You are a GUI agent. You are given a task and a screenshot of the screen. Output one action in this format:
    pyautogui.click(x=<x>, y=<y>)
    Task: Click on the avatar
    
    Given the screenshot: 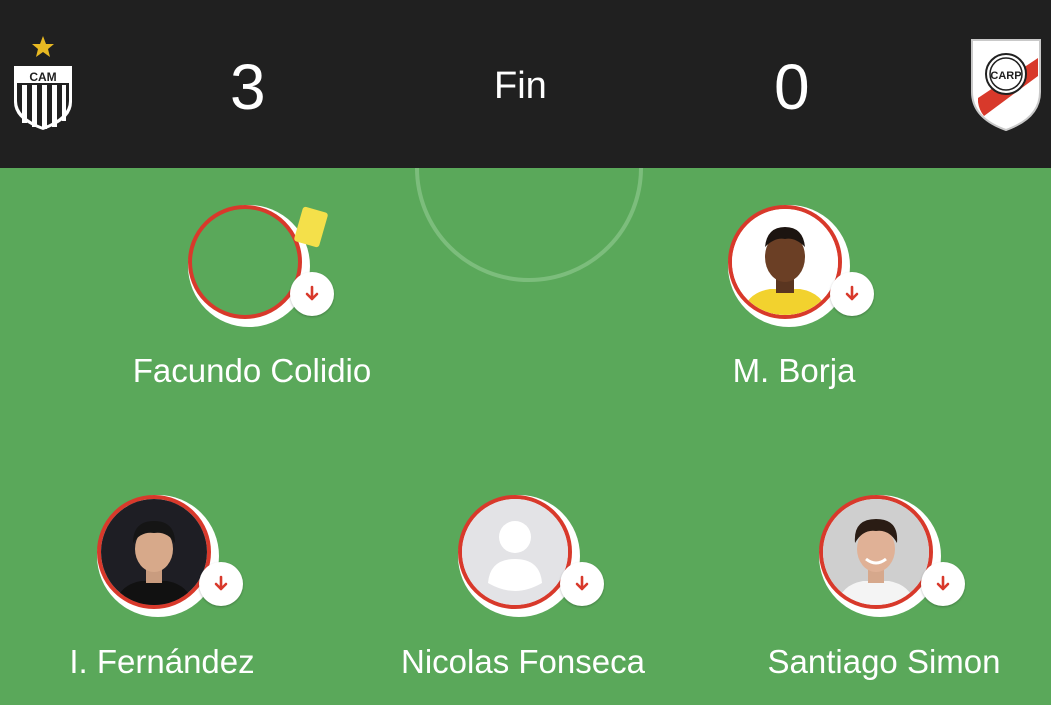 What is the action you would take?
    pyautogui.click(x=245, y=262)
    